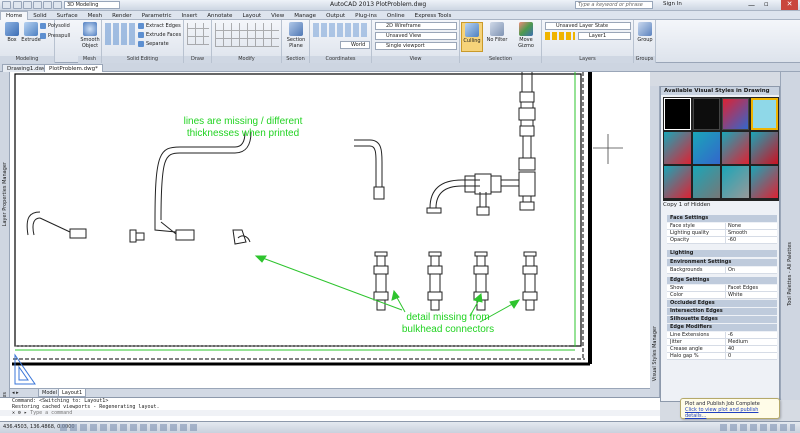 The width and height of the screenshot is (800, 433). I want to click on ucs-tools-icon, so click(341, 30).